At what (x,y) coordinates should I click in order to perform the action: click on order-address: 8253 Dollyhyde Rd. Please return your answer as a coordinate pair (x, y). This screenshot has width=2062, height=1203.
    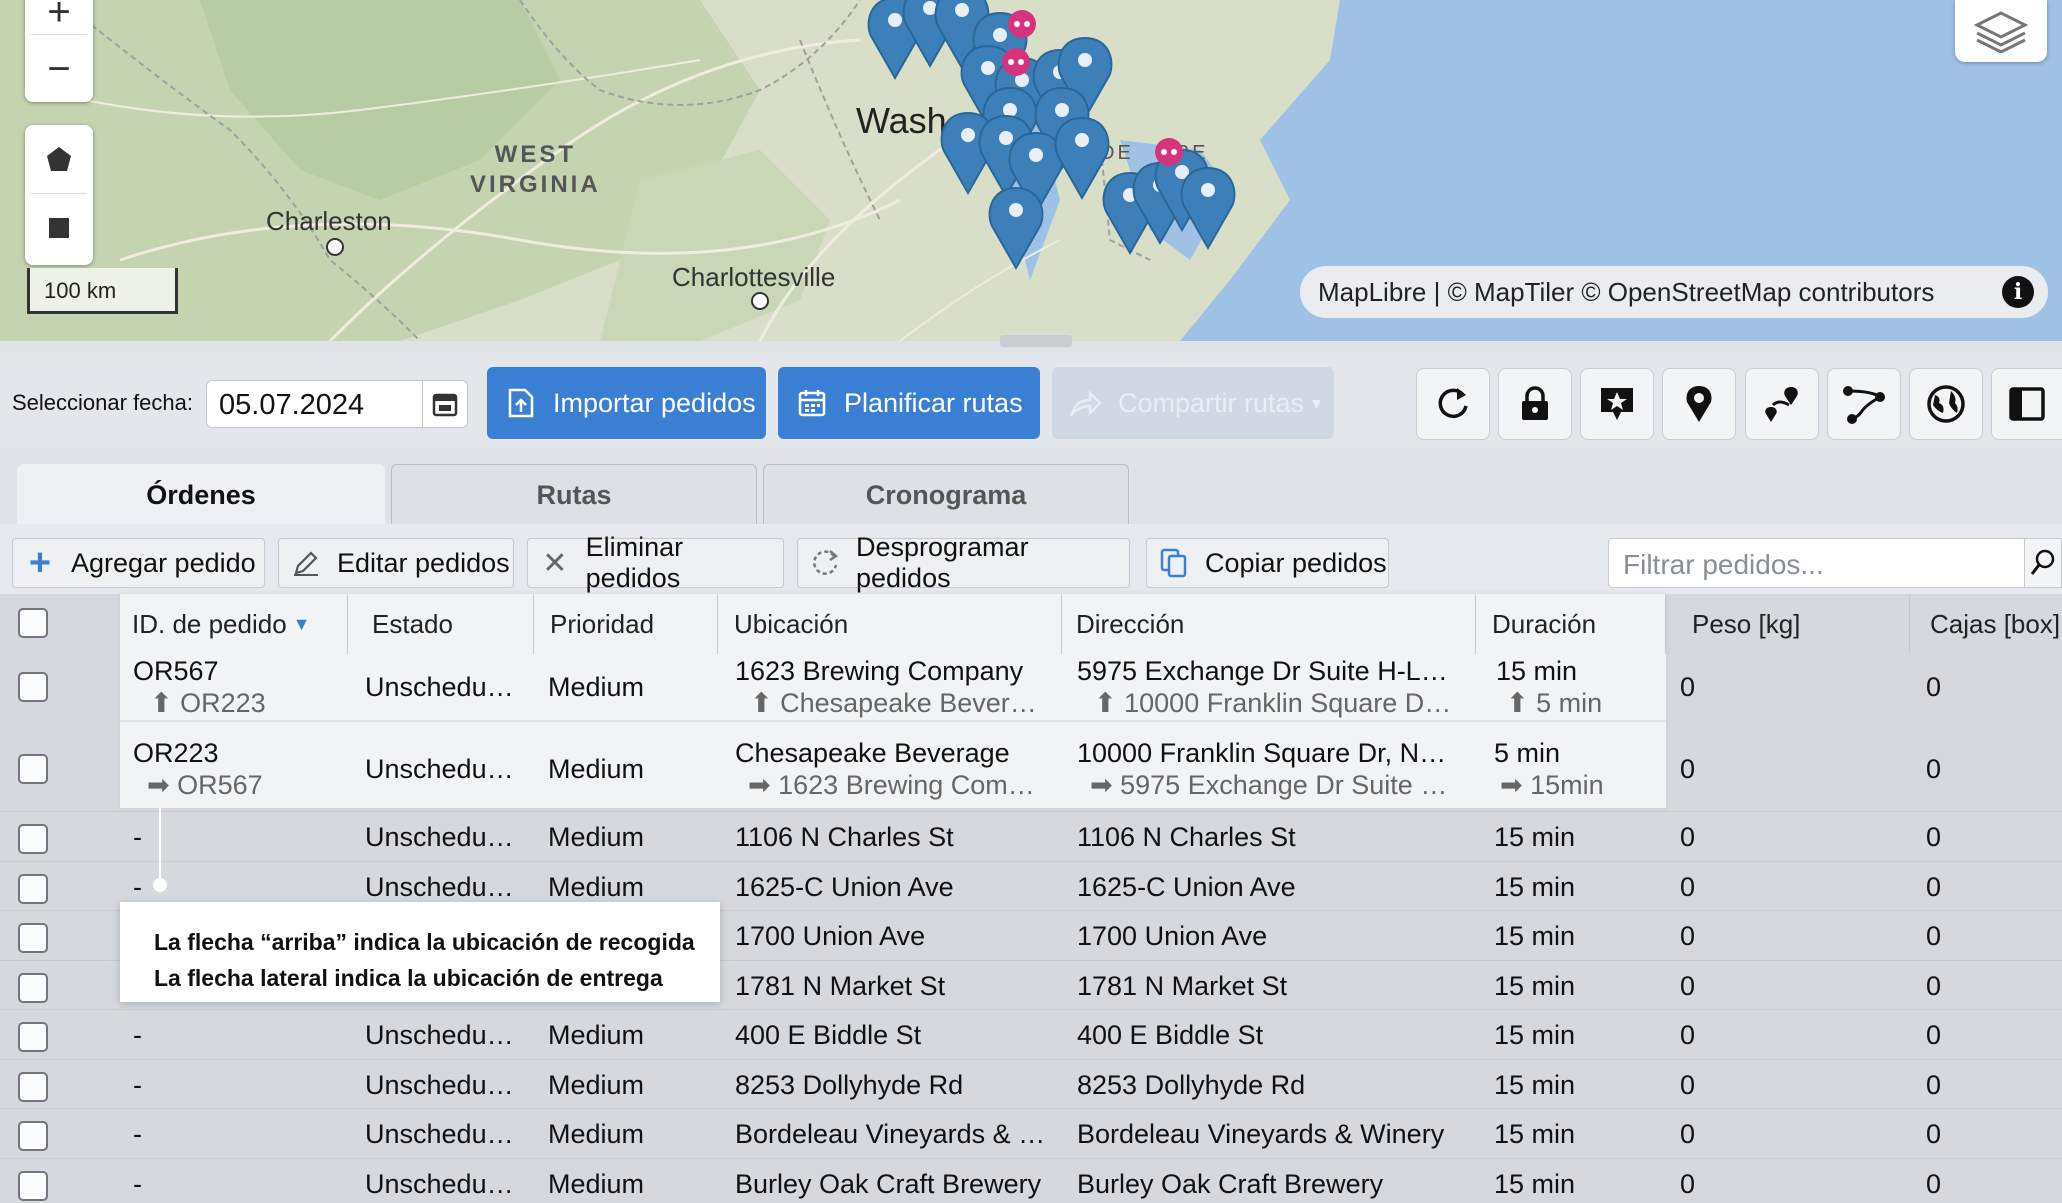
    Looking at the image, I should click on (1191, 1084).